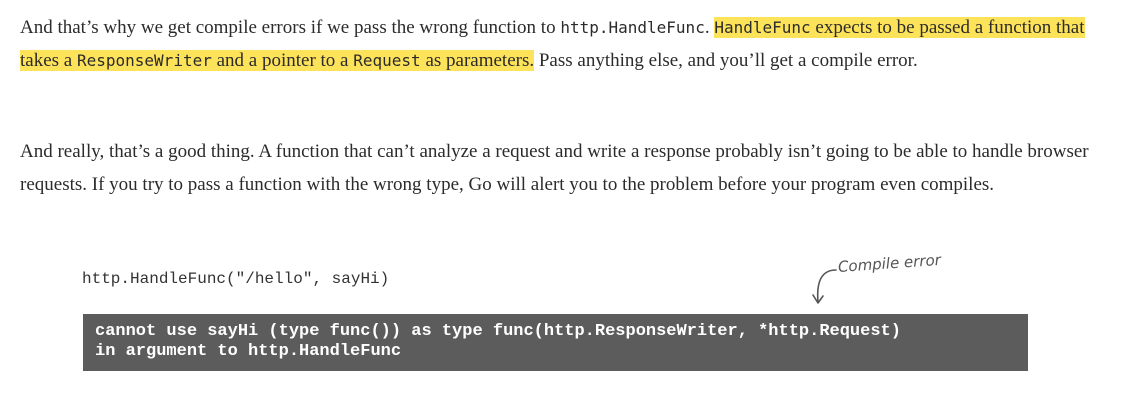 Image resolution: width=1123 pixels, height=416 pixels. Describe the element at coordinates (477, 60) in the screenshot. I see `highlight-text-3: as parameters.` at that location.